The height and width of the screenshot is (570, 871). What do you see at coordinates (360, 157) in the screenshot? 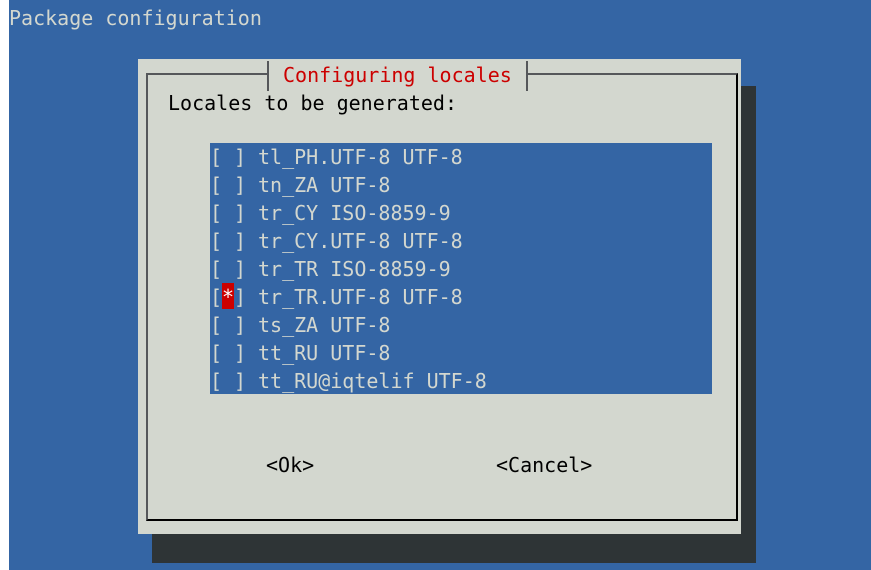
I see `locale-label: tl_PH.UTF-8 UTF-8` at bounding box center [360, 157].